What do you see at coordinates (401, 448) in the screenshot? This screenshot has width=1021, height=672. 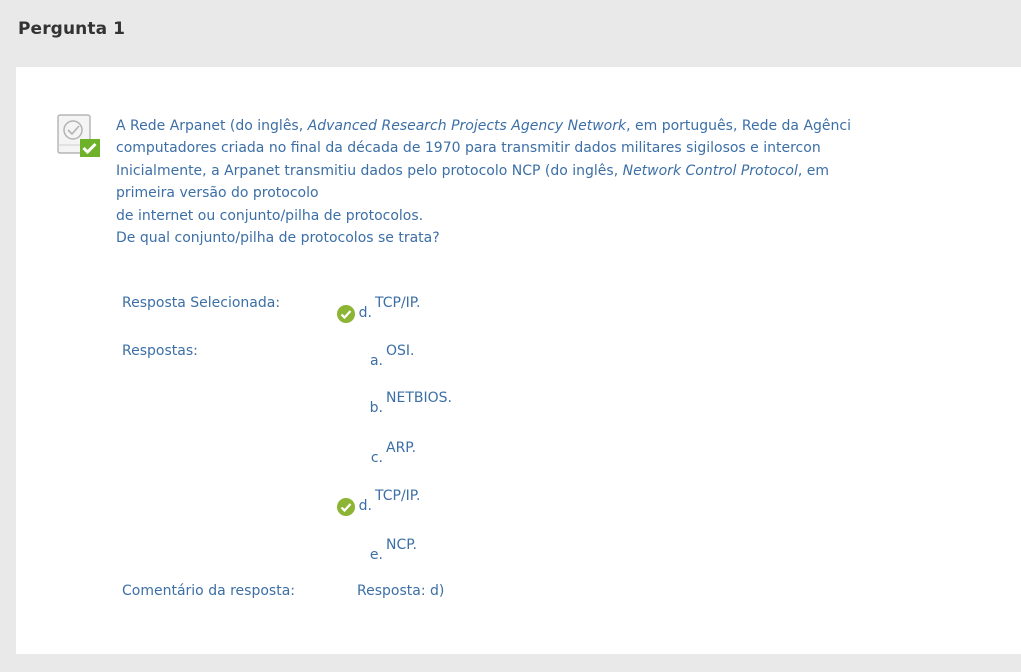 I see `answer-text: ARP.` at bounding box center [401, 448].